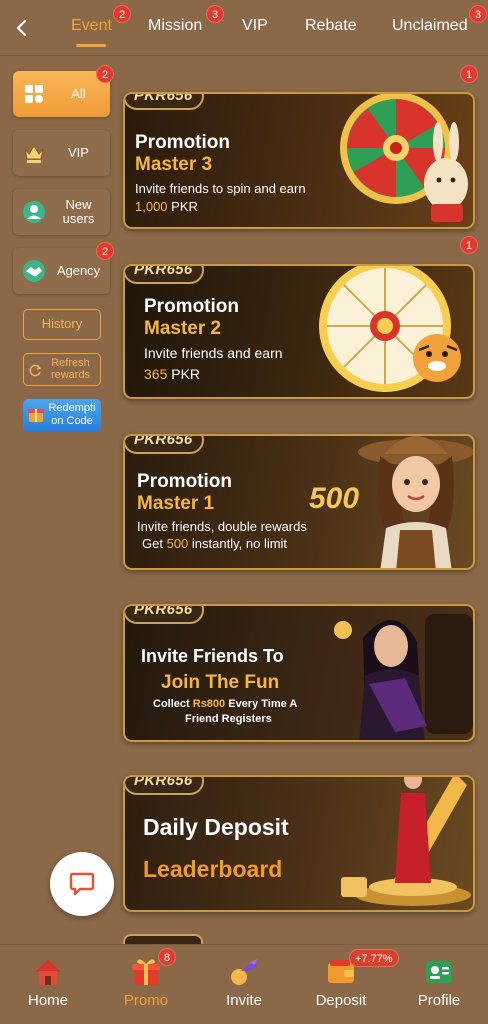  I want to click on banner-2-badge: 1, so click(469, 245).